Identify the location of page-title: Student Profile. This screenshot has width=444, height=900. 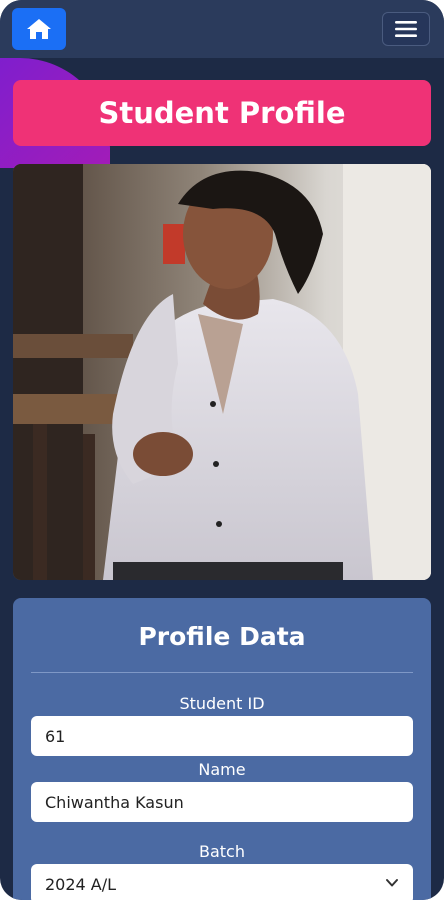
(222, 113).